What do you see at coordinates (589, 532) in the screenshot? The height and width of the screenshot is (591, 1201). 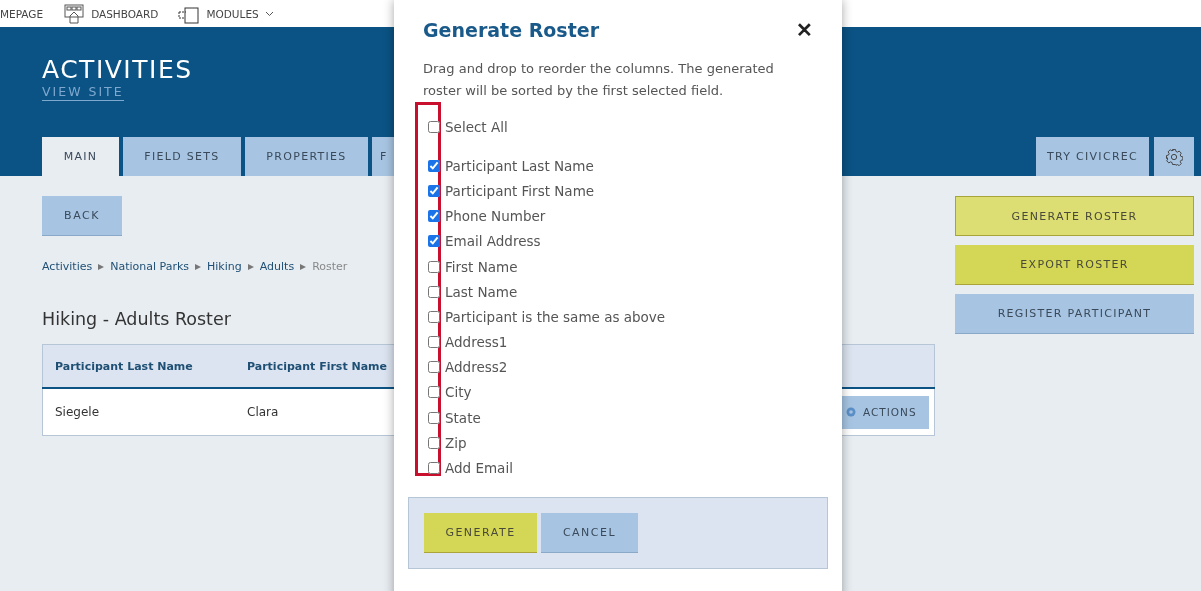 I see `cancel-button: CANCEL` at bounding box center [589, 532].